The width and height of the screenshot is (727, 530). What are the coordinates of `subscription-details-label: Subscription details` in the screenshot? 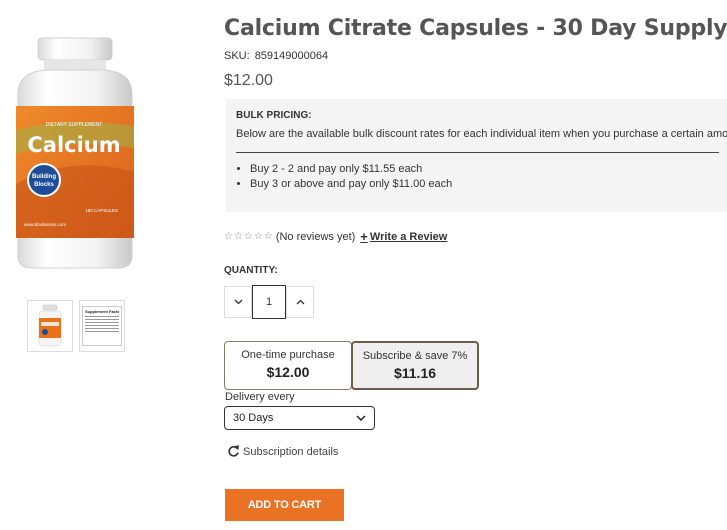 It's located at (291, 451).